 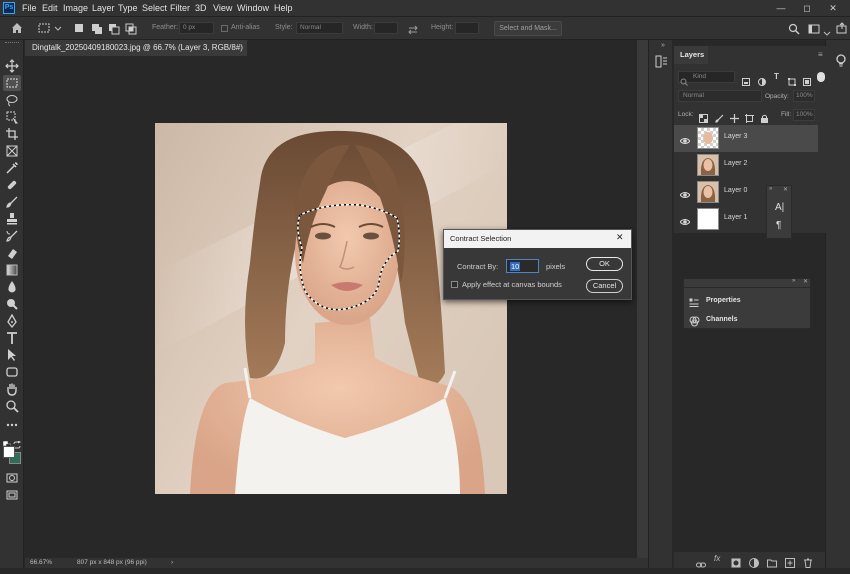 What do you see at coordinates (776, 76) in the screenshot?
I see `filter-type-icon: T` at bounding box center [776, 76].